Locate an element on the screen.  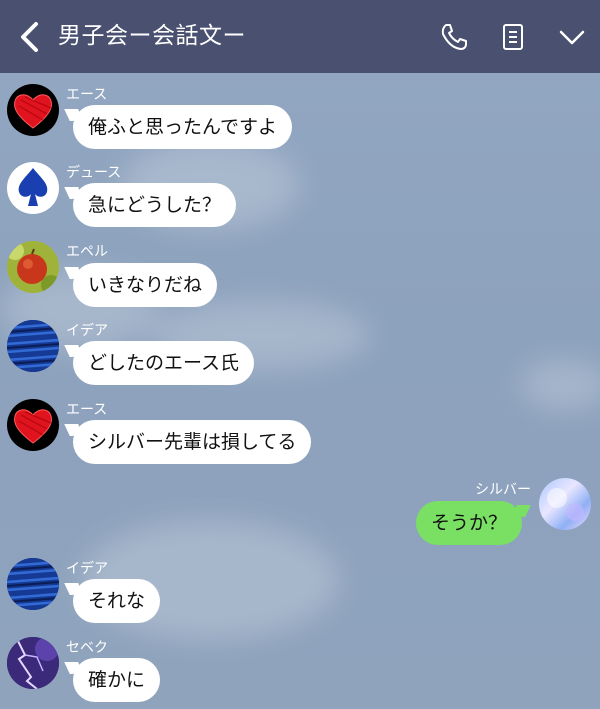
sender-name: エペル is located at coordinates (87, 252).